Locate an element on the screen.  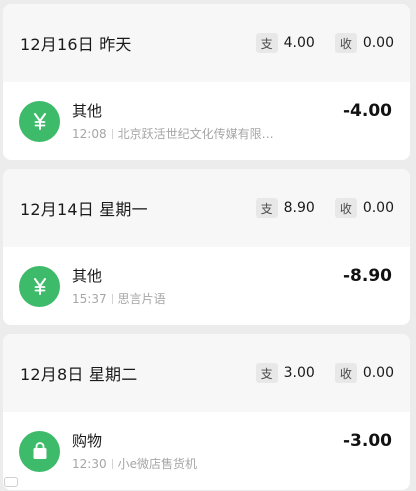
watermark is located at coordinates (12, 482).